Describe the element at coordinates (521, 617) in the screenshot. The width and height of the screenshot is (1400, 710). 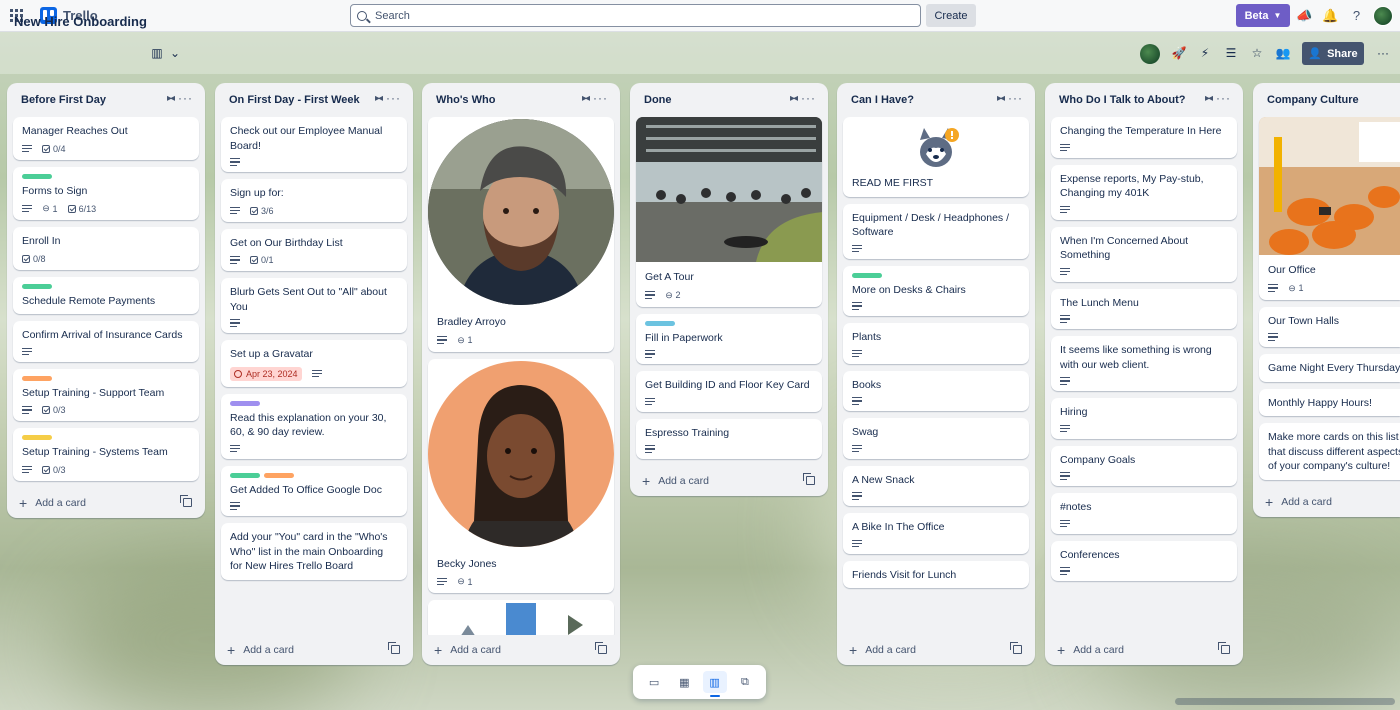
I see `card` at that location.